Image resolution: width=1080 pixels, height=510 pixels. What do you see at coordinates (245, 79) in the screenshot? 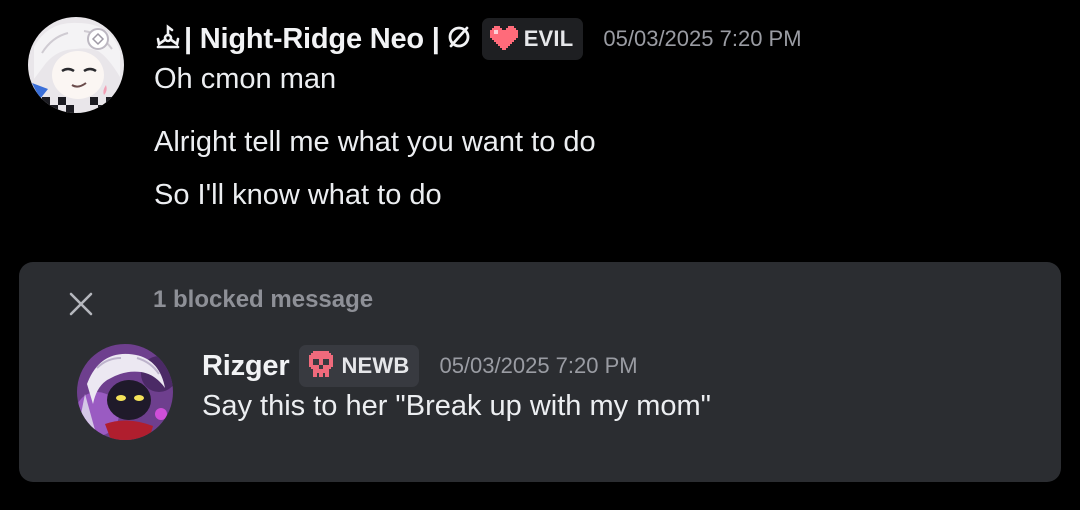
I see `message-line: Oh cmon man` at bounding box center [245, 79].